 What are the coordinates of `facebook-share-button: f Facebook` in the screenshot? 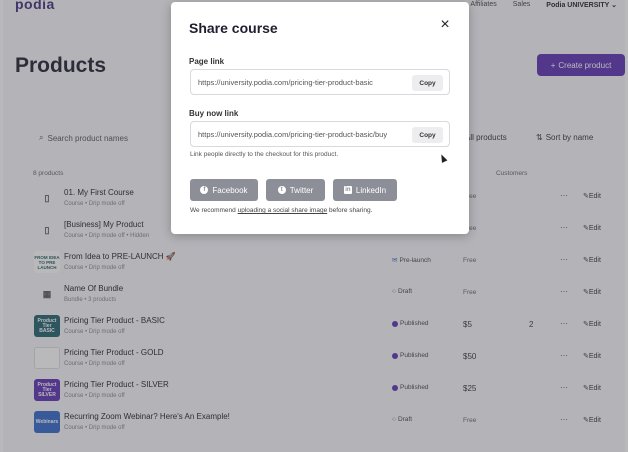 It's located at (224, 190).